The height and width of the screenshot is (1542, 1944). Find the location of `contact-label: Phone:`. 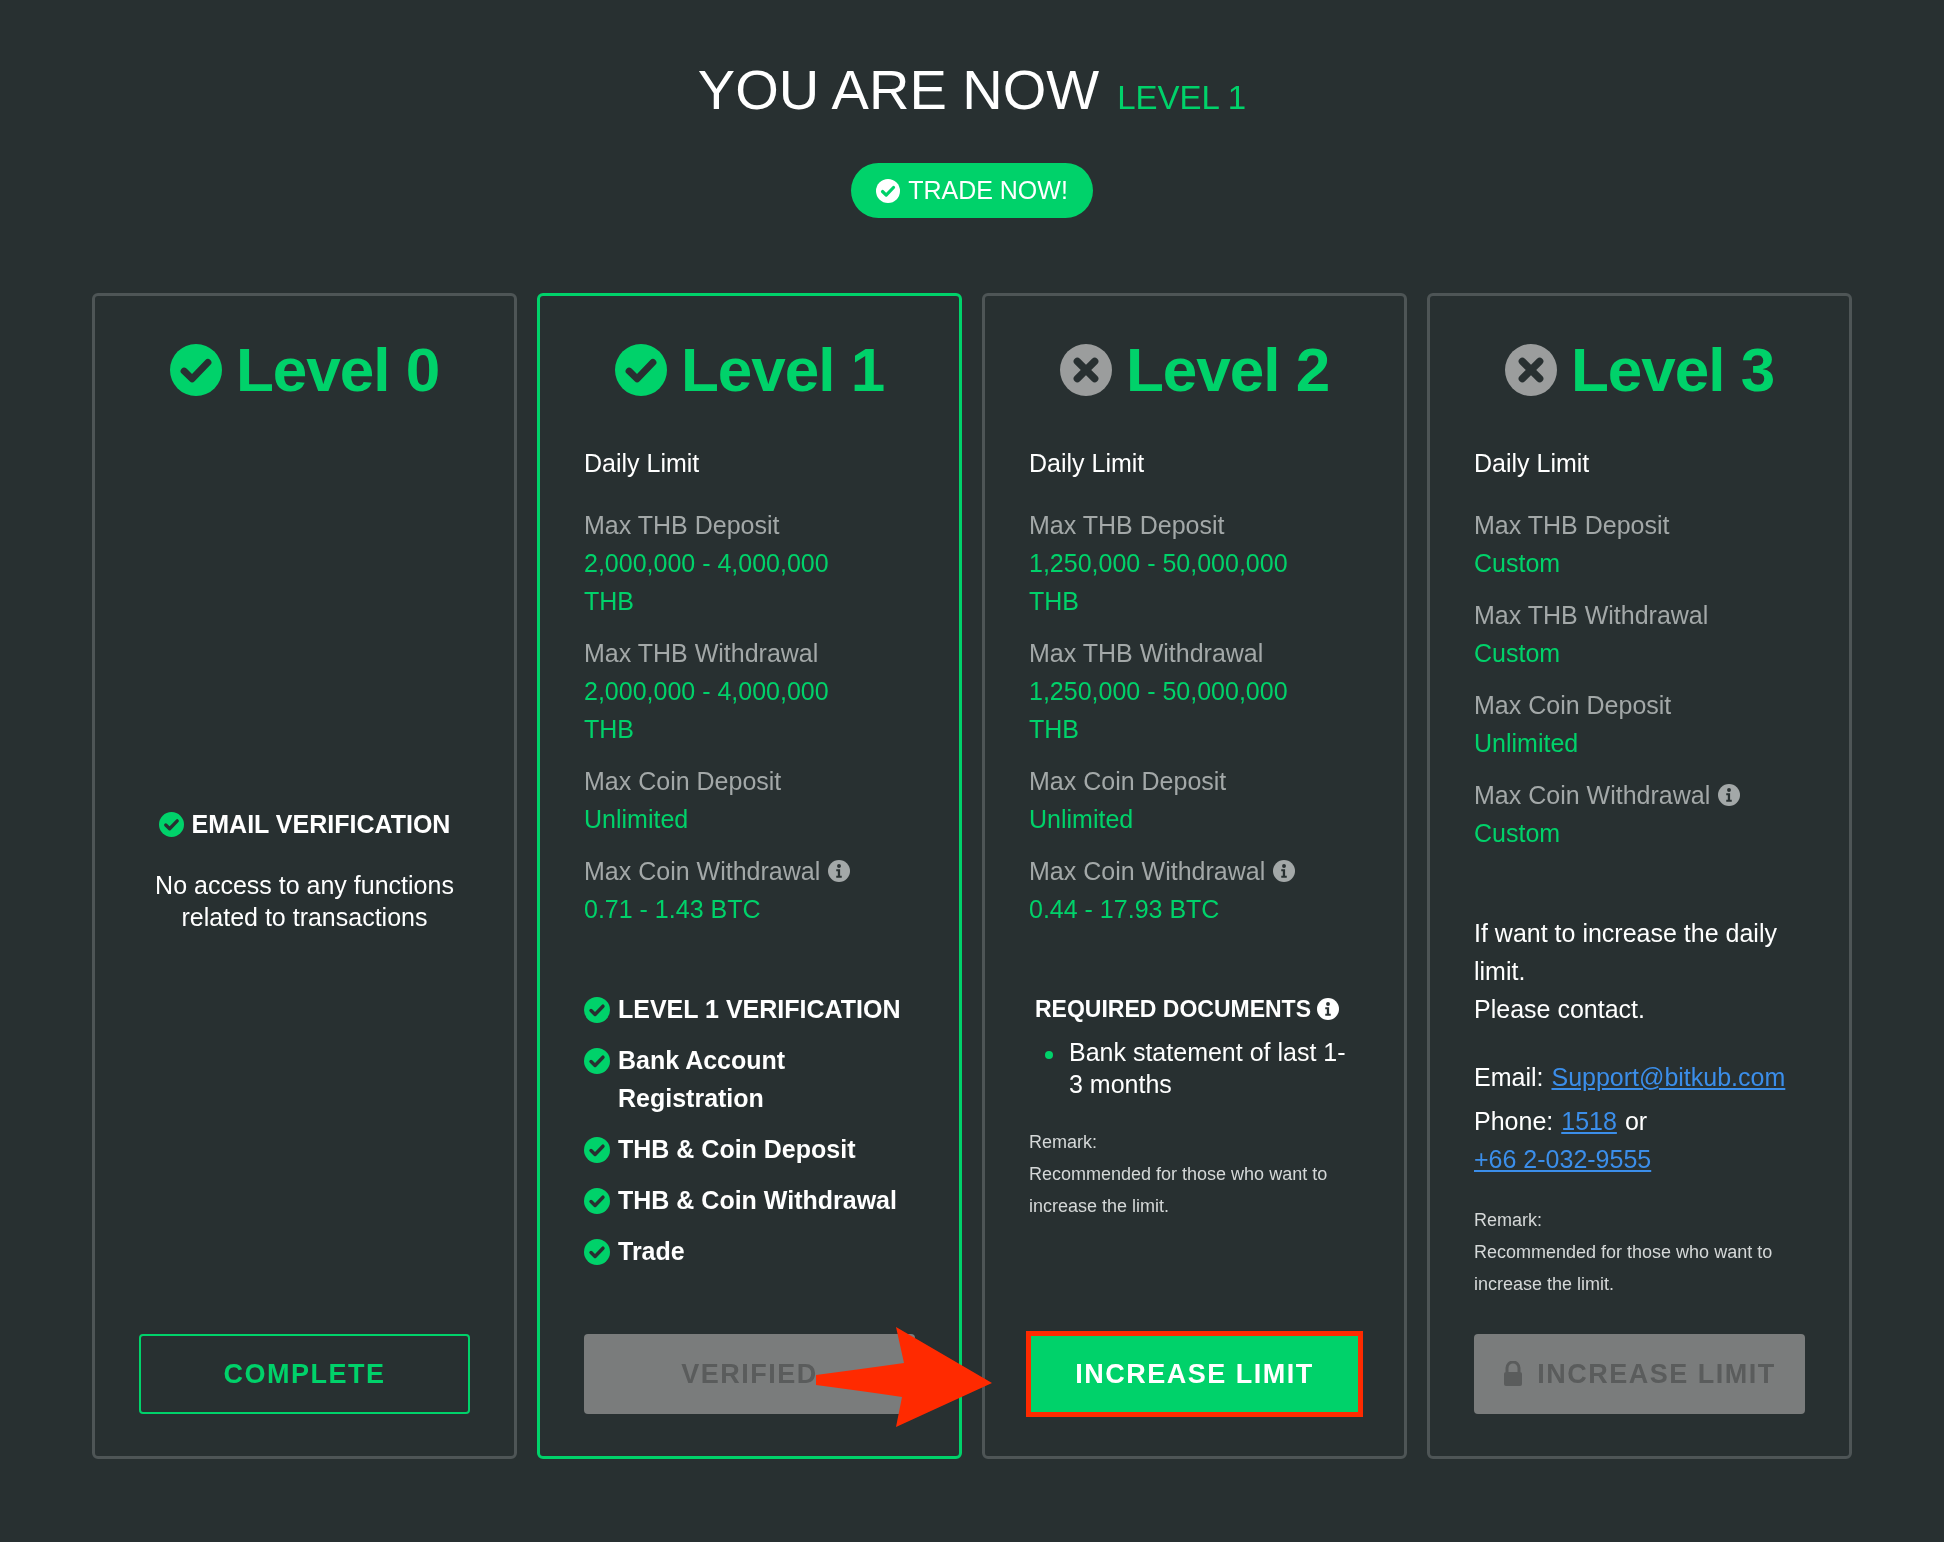

contact-label: Phone: is located at coordinates (1514, 1121).